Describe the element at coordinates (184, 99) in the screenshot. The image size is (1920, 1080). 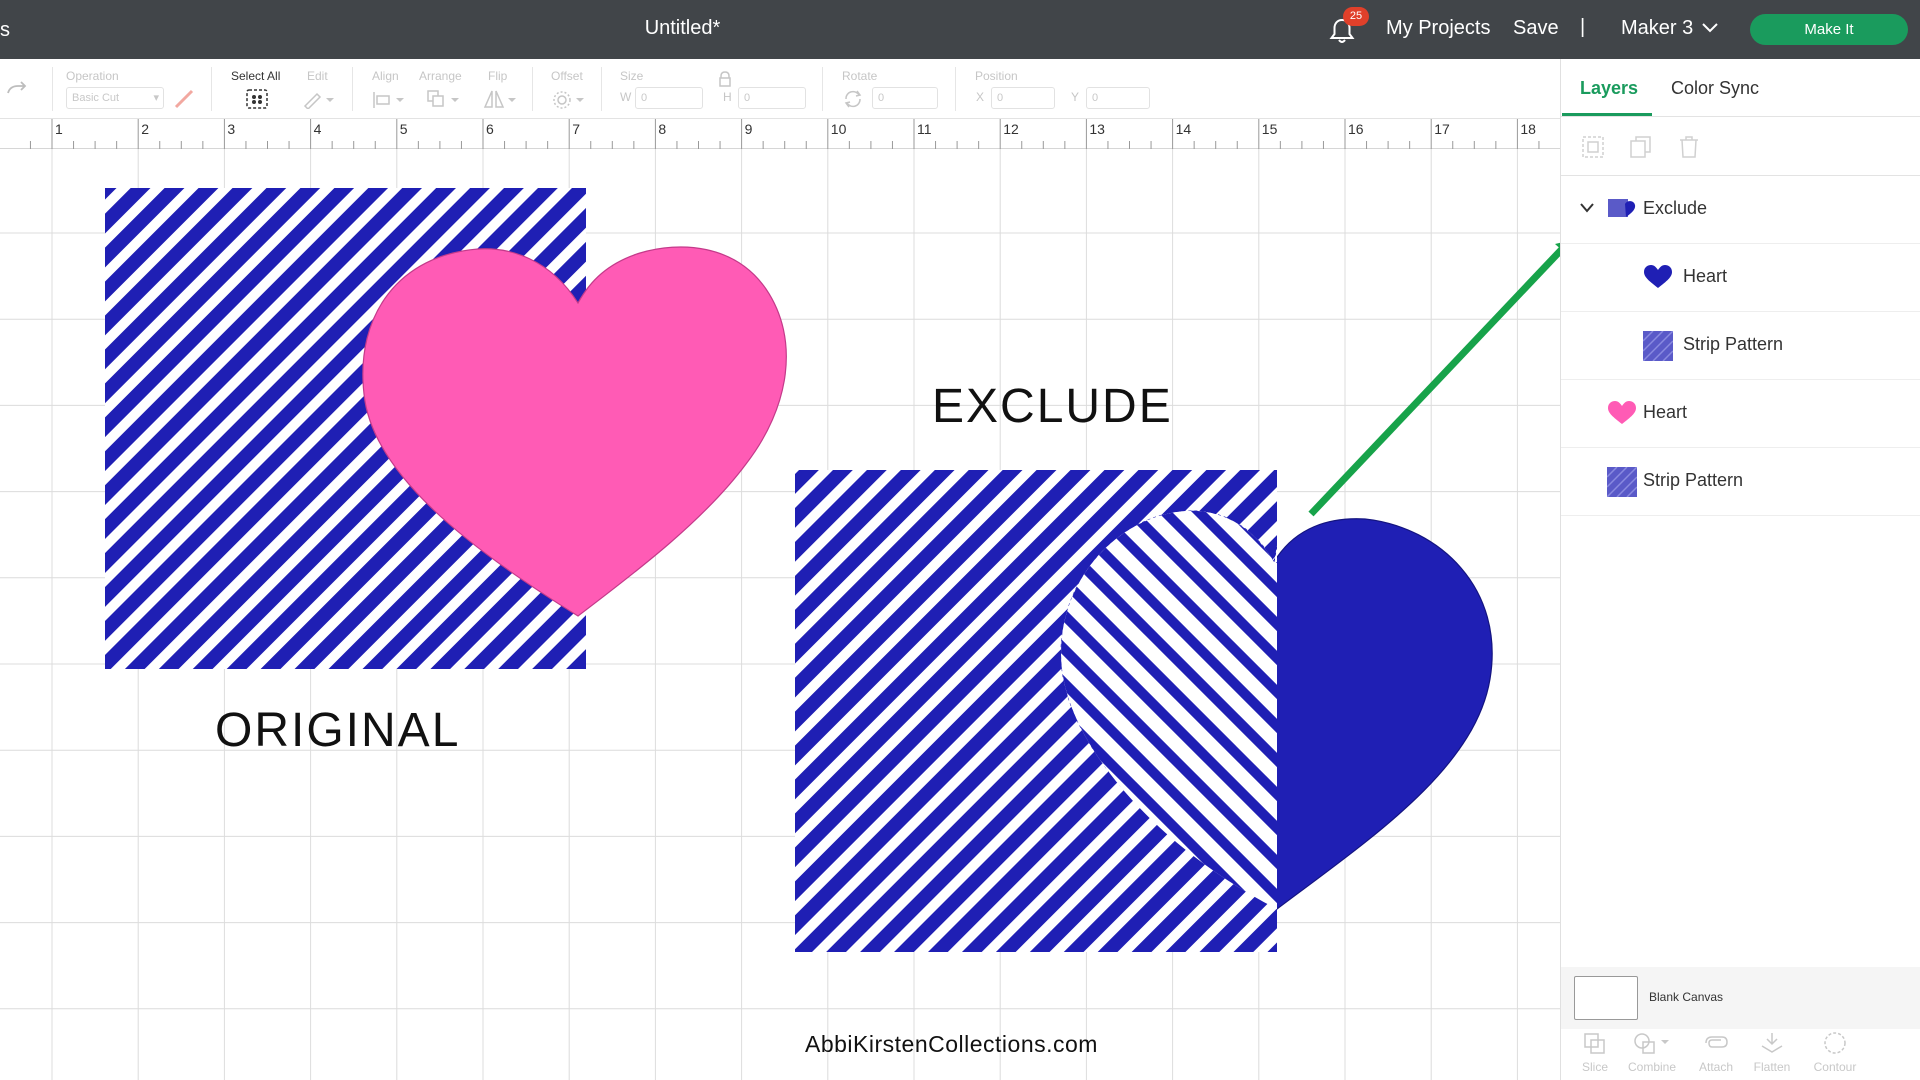
I see `linetype-color-icon` at that location.